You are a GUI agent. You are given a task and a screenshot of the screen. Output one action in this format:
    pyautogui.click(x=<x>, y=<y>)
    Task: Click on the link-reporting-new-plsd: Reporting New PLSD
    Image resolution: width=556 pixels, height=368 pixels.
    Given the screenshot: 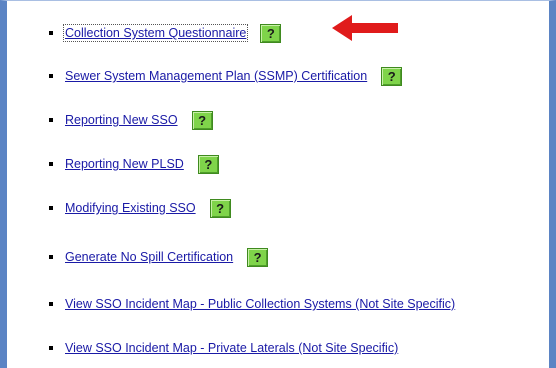 What is the action you would take?
    pyautogui.click(x=124, y=164)
    